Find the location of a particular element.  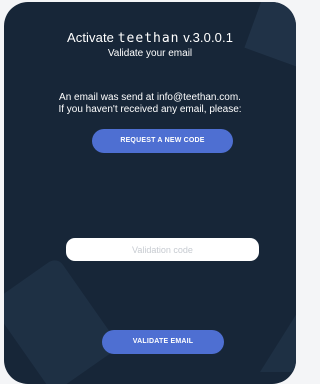

validate-email-button: VALIDATE EMAIL is located at coordinates (163, 342).